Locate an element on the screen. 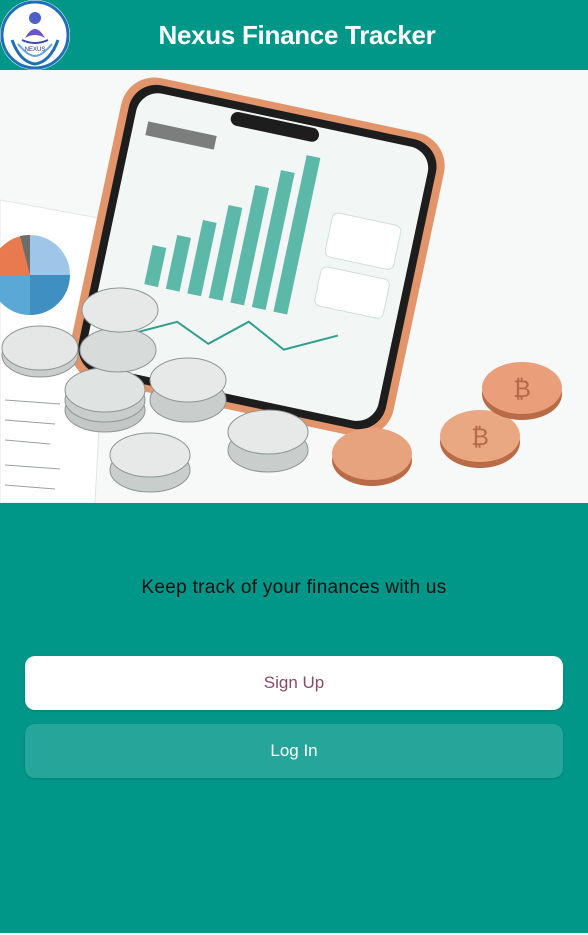  sign-up-button: Sign Up is located at coordinates (294, 683).